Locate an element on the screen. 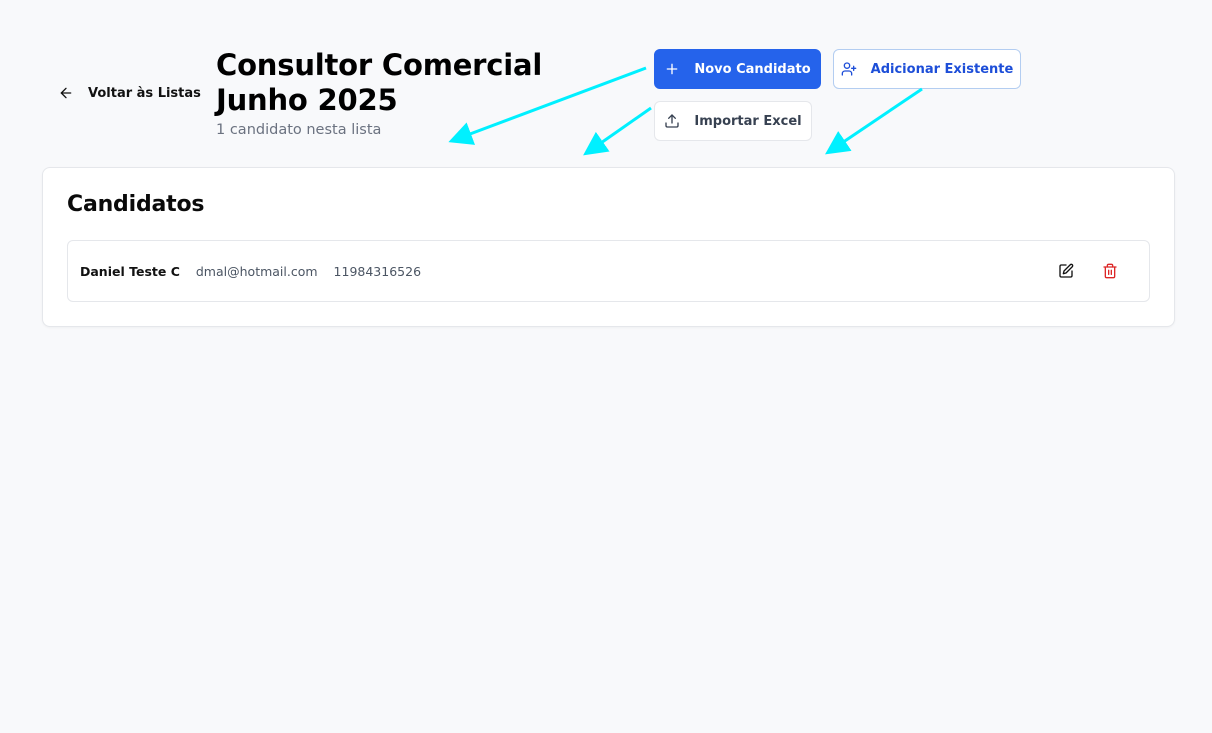 Image resolution: width=1212 pixels, height=733 pixels. new-candidate-button: Novo Candidato is located at coordinates (737, 69).